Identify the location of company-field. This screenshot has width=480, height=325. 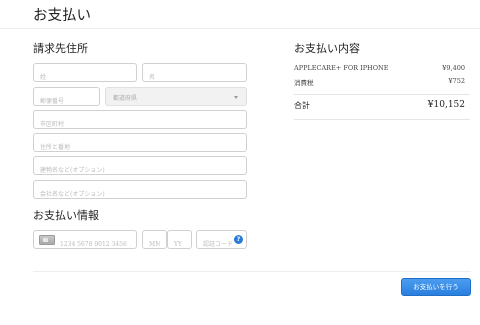
(140, 191).